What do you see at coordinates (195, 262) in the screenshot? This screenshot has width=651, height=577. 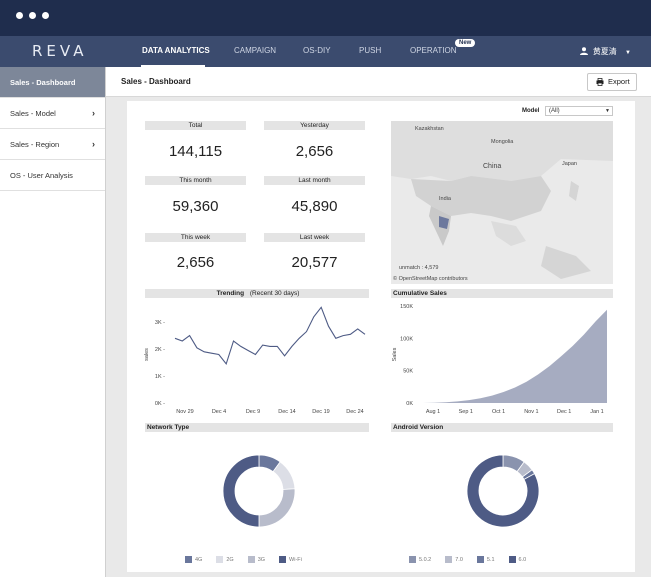 I see `kpi-this-week-value: 2,656` at bounding box center [195, 262].